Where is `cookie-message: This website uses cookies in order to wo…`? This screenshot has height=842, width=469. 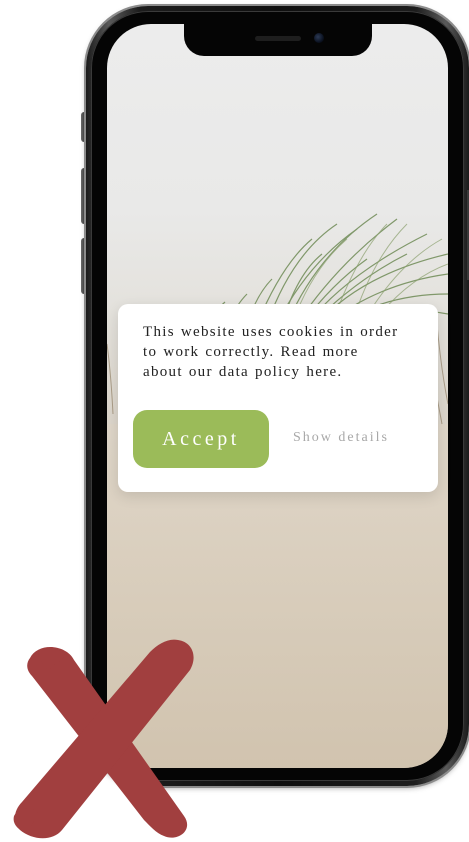 cookie-message: This website uses cookies in order to wo… is located at coordinates (271, 352).